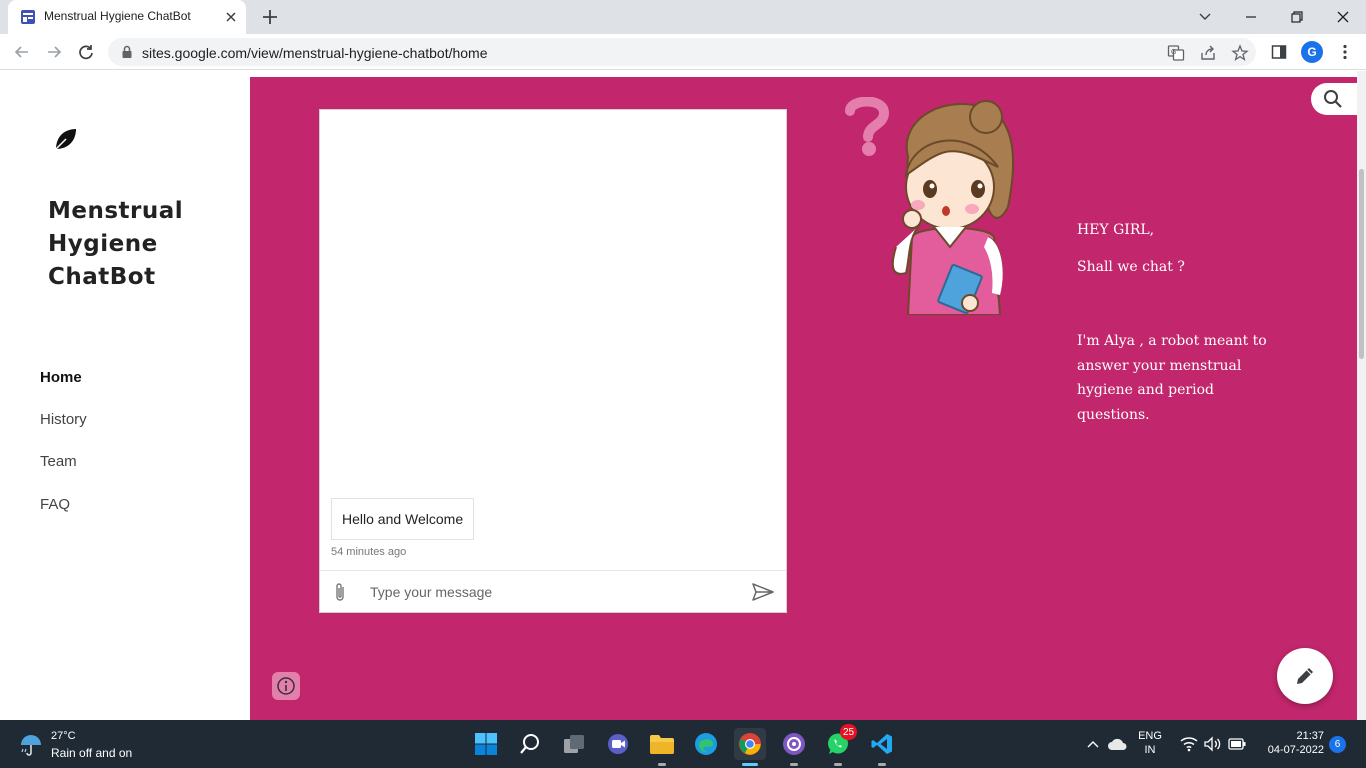 The image size is (1366, 768). Describe the element at coordinates (1237, 744) in the screenshot. I see `battery-icon` at that location.